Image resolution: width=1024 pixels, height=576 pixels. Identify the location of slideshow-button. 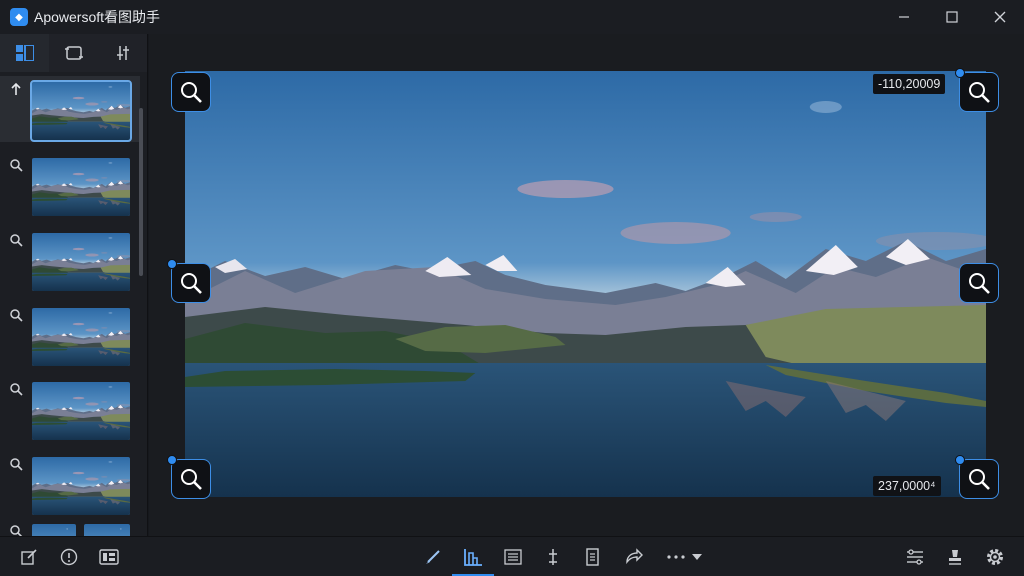
(109, 556).